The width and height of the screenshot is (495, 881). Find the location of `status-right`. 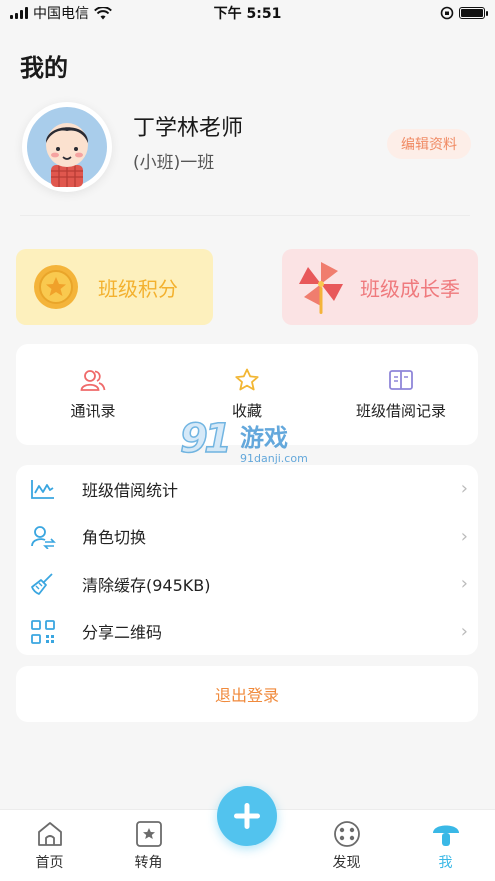

status-right is located at coordinates (464, 13).